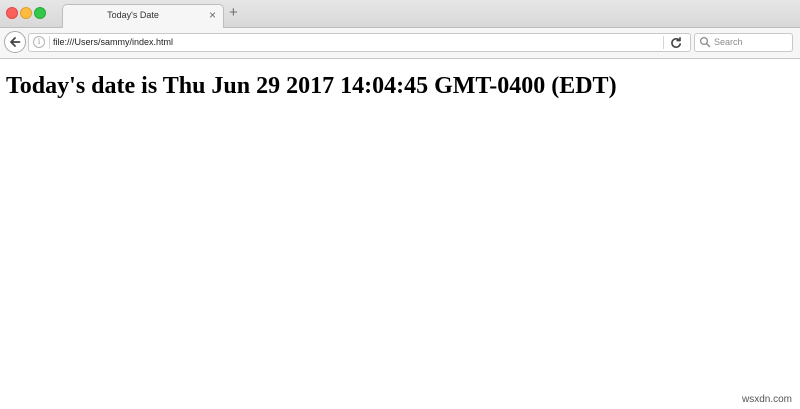 This screenshot has width=800, height=409. I want to click on window-maximize-button, so click(40, 13).